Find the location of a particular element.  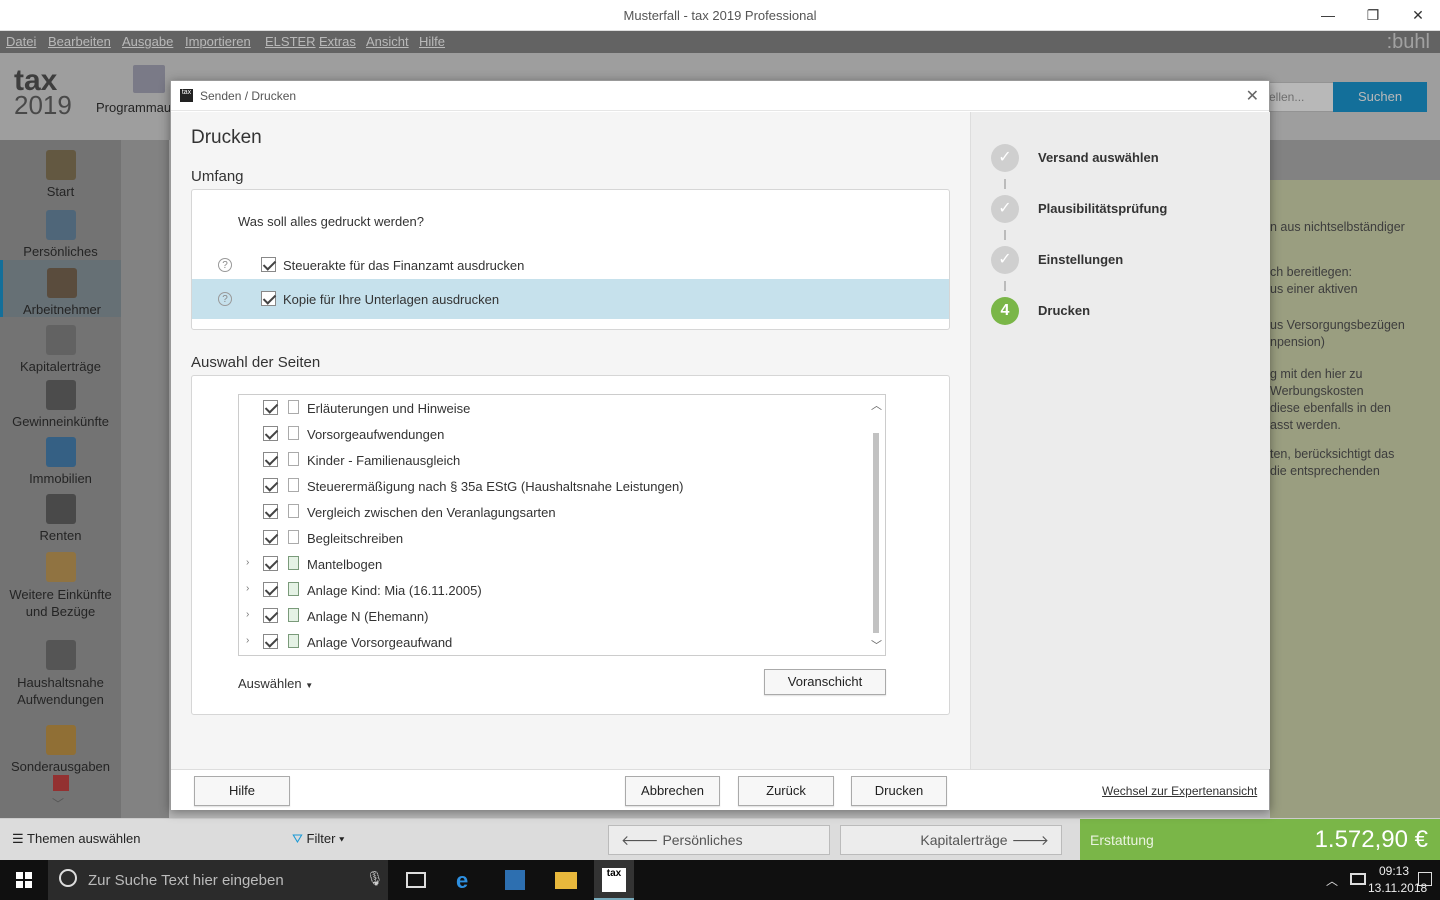

list-scrollbar: ︿ ﹀ is located at coordinates (876, 525).